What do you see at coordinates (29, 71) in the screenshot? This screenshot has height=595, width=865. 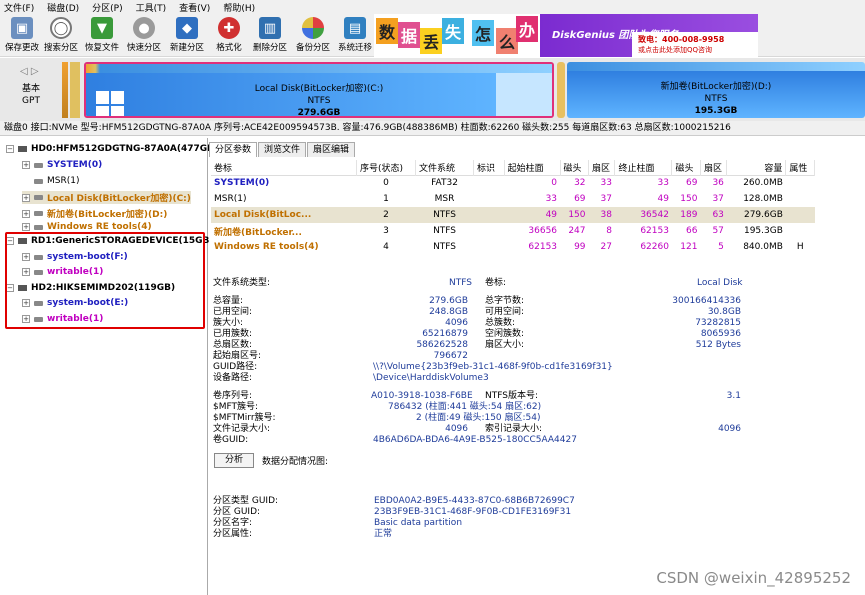 I see `prev-next-arrows: ◁ ▷` at bounding box center [29, 71].